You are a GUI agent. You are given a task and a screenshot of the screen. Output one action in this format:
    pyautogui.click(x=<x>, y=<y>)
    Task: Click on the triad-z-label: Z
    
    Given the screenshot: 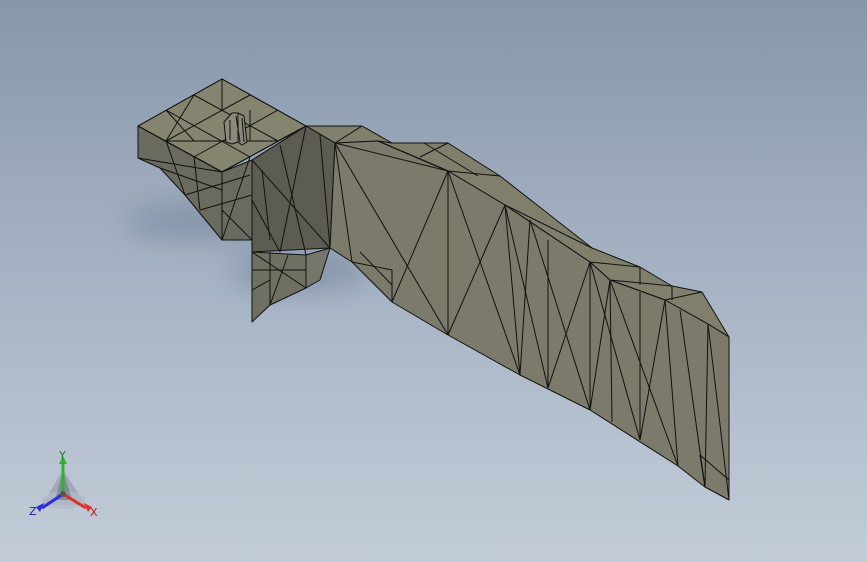 What is the action you would take?
    pyautogui.click(x=33, y=511)
    